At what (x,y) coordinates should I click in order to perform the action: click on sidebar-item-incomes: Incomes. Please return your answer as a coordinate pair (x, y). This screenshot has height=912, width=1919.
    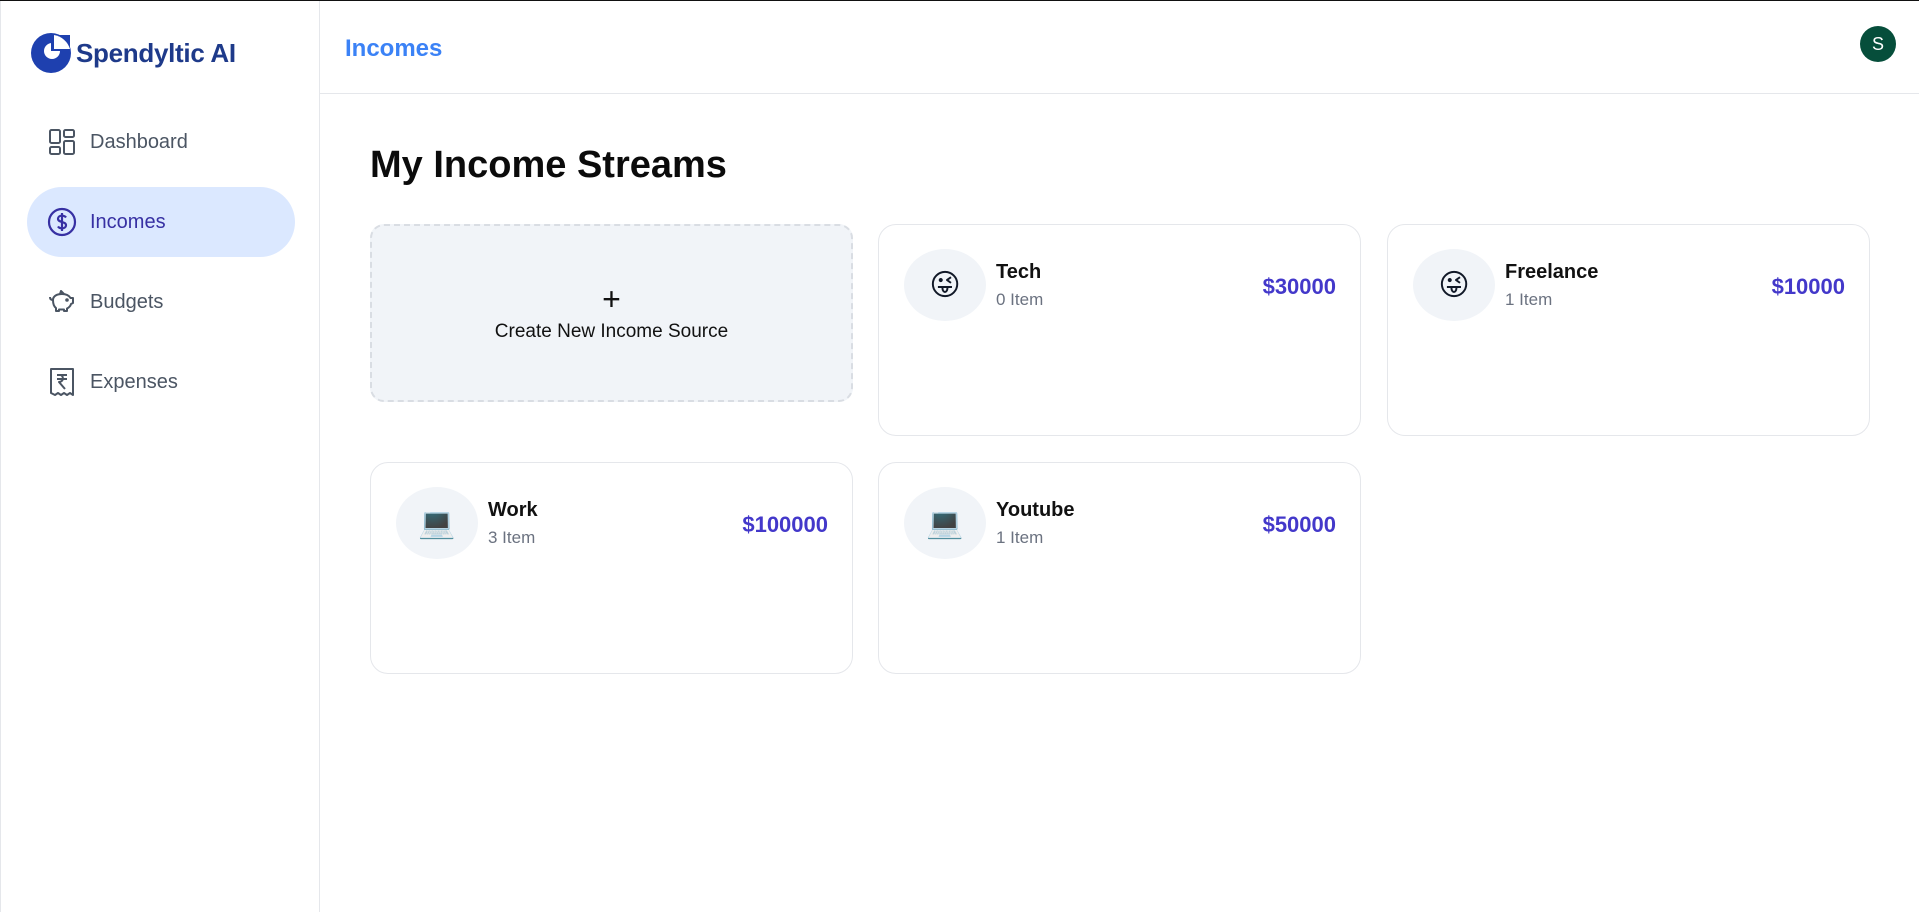
    Looking at the image, I should click on (161, 222).